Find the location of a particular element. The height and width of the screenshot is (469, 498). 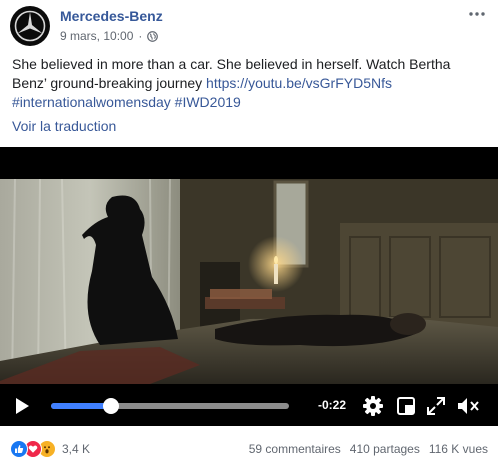

time-remaining: -0:22 is located at coordinates (332, 405).